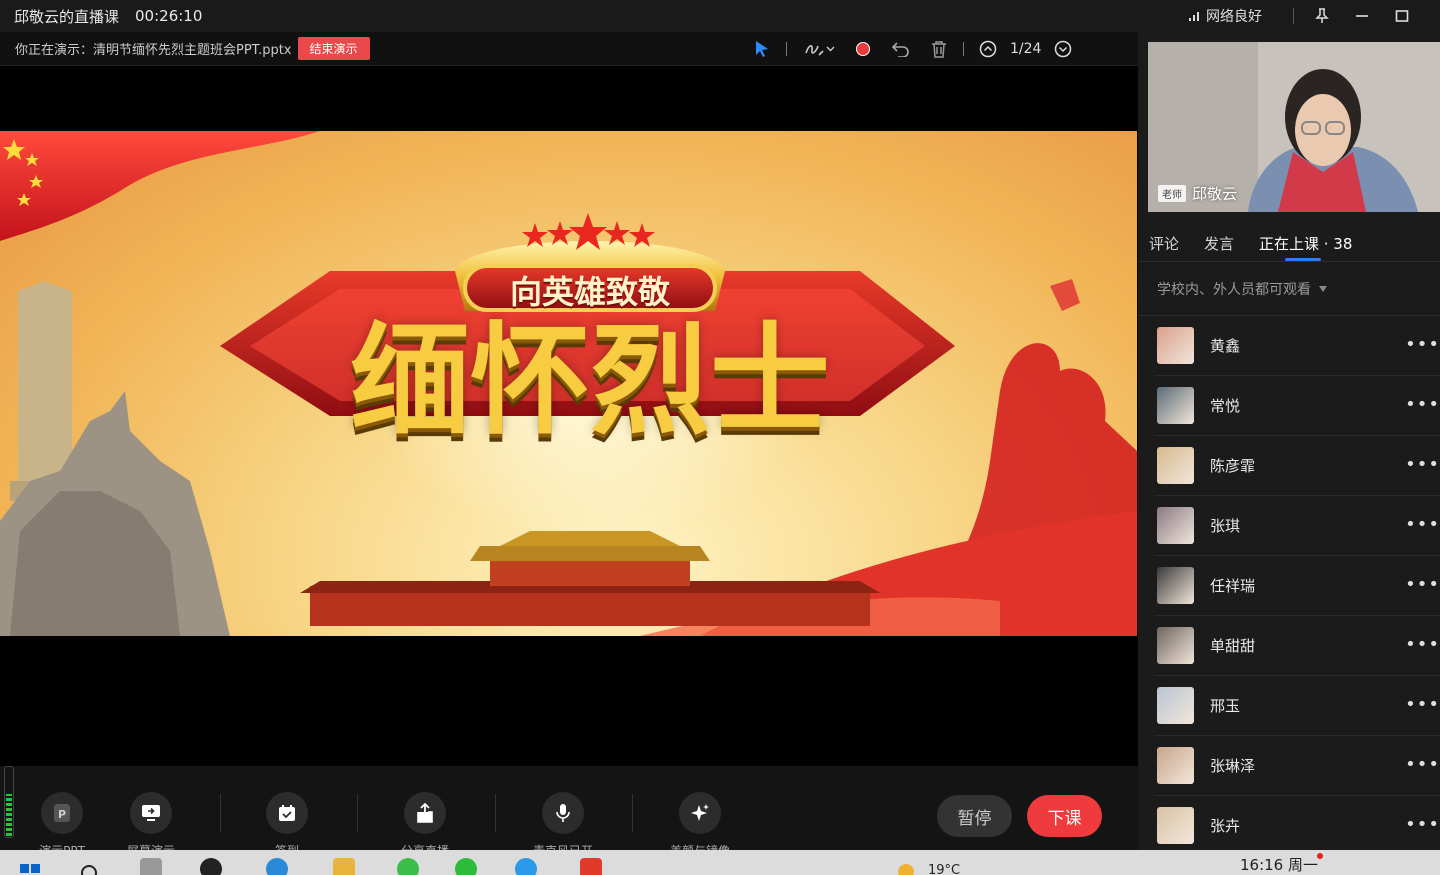 This screenshot has width=1440, height=875. I want to click on notification-dot, so click(1320, 856).